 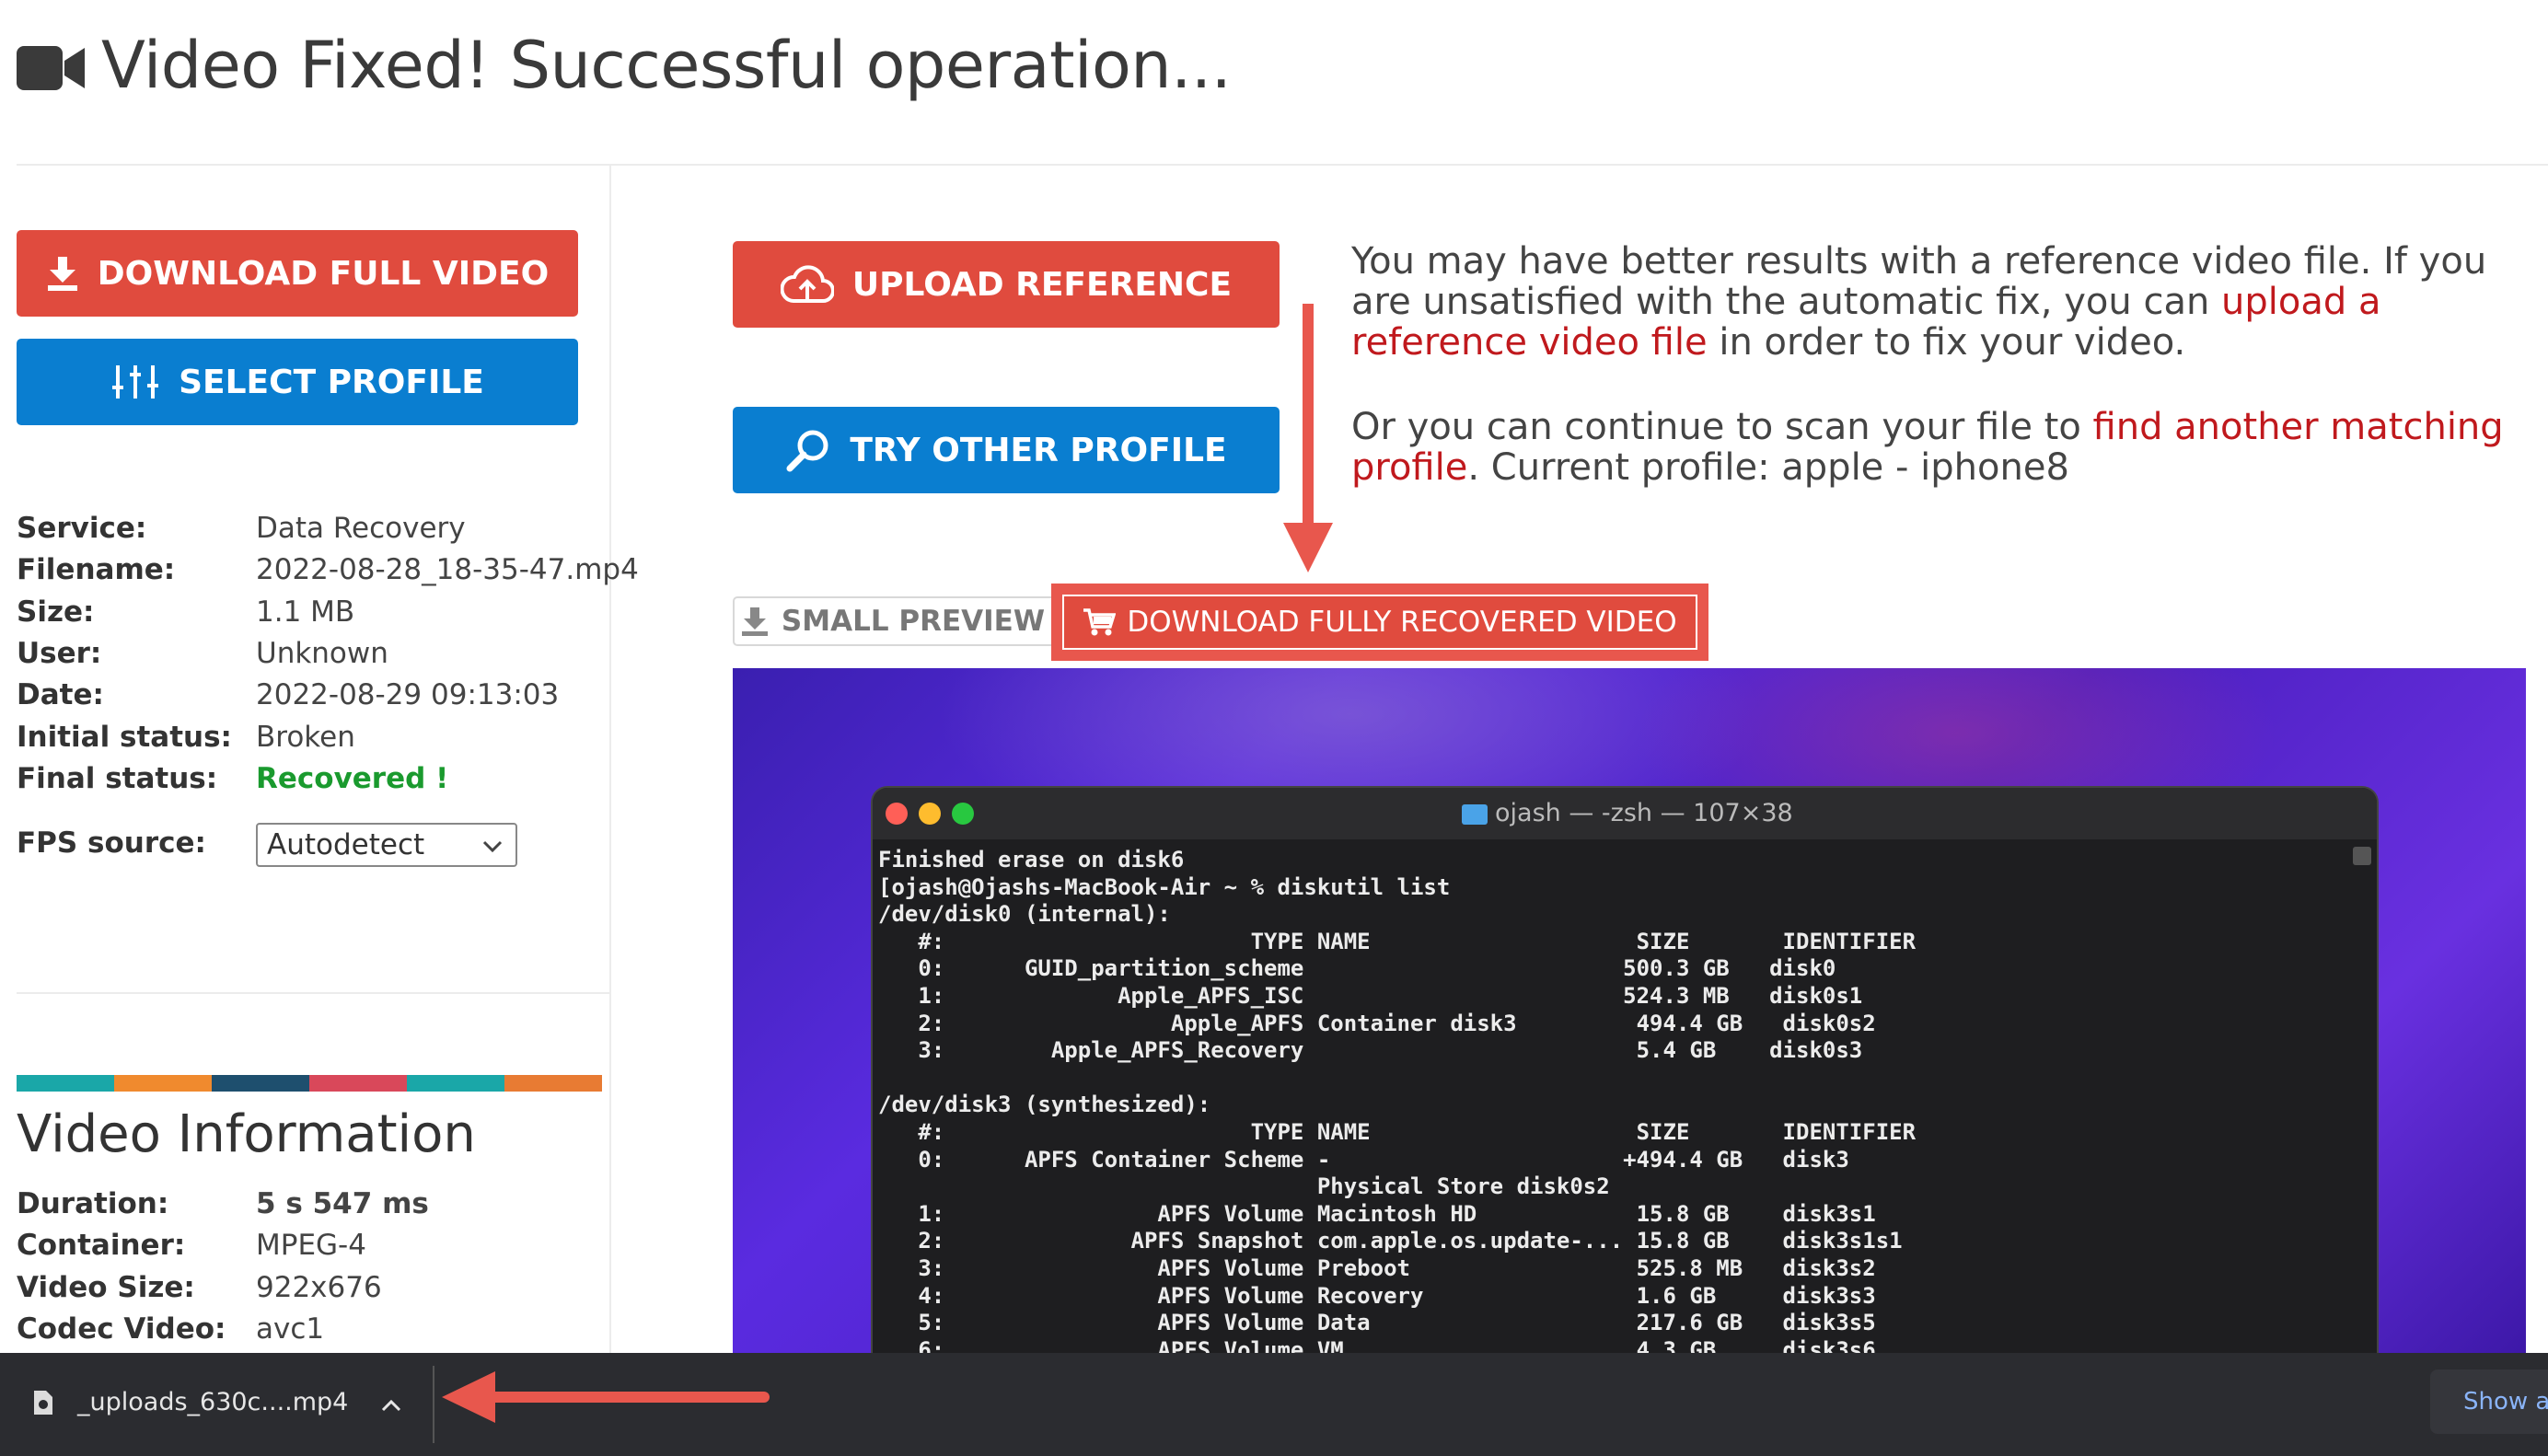 What do you see at coordinates (305, 612) in the screenshot?
I see `file-info-value: 1.1 MB` at bounding box center [305, 612].